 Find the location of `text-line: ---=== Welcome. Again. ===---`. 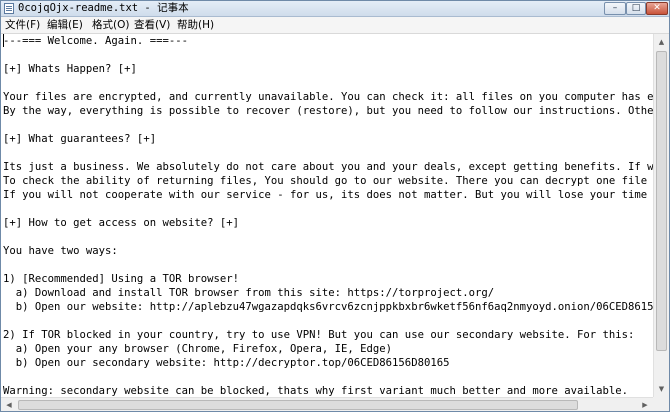

text-line: ---=== Welcome. Again. ===--- is located at coordinates (95, 41).